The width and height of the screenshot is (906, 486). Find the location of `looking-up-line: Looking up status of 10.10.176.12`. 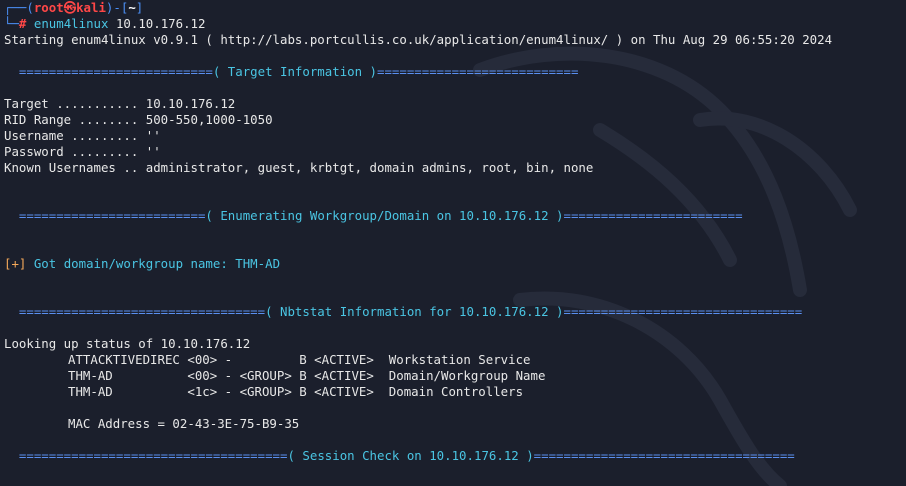

looking-up-line: Looking up status of 10.10.176.12 is located at coordinates (127, 343).